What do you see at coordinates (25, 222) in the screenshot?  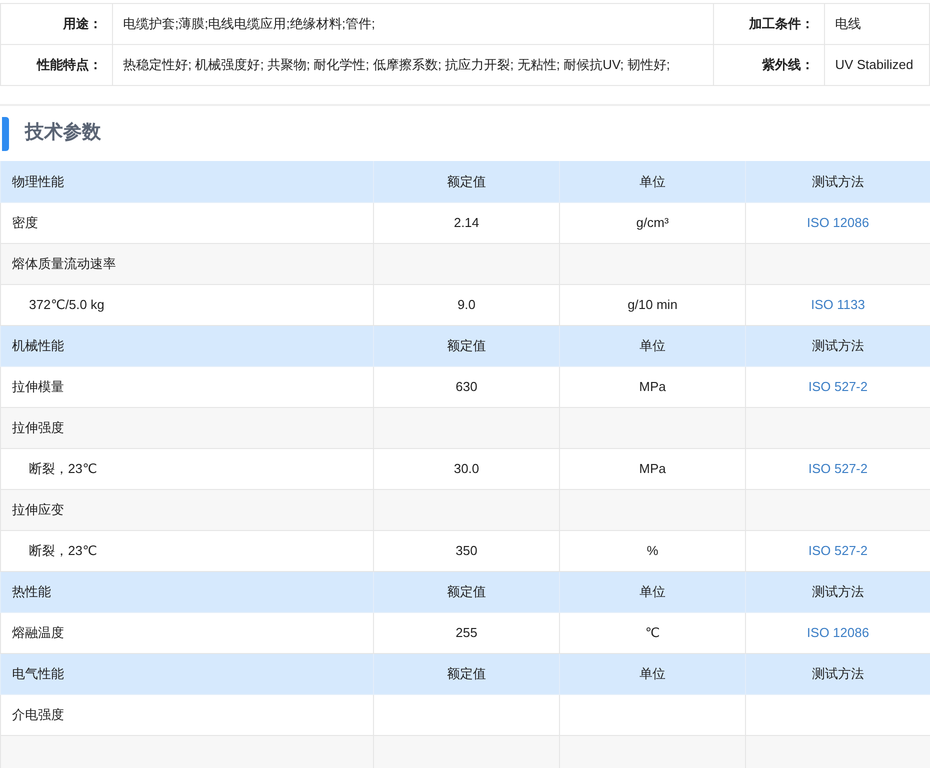 I see `property-name: 密度` at bounding box center [25, 222].